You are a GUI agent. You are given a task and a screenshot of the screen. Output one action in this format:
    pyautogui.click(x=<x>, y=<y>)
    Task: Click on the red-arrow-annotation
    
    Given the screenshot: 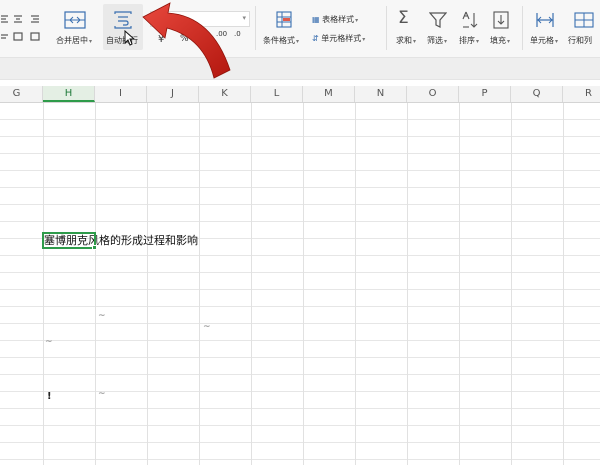 What is the action you would take?
    pyautogui.click(x=186, y=40)
    